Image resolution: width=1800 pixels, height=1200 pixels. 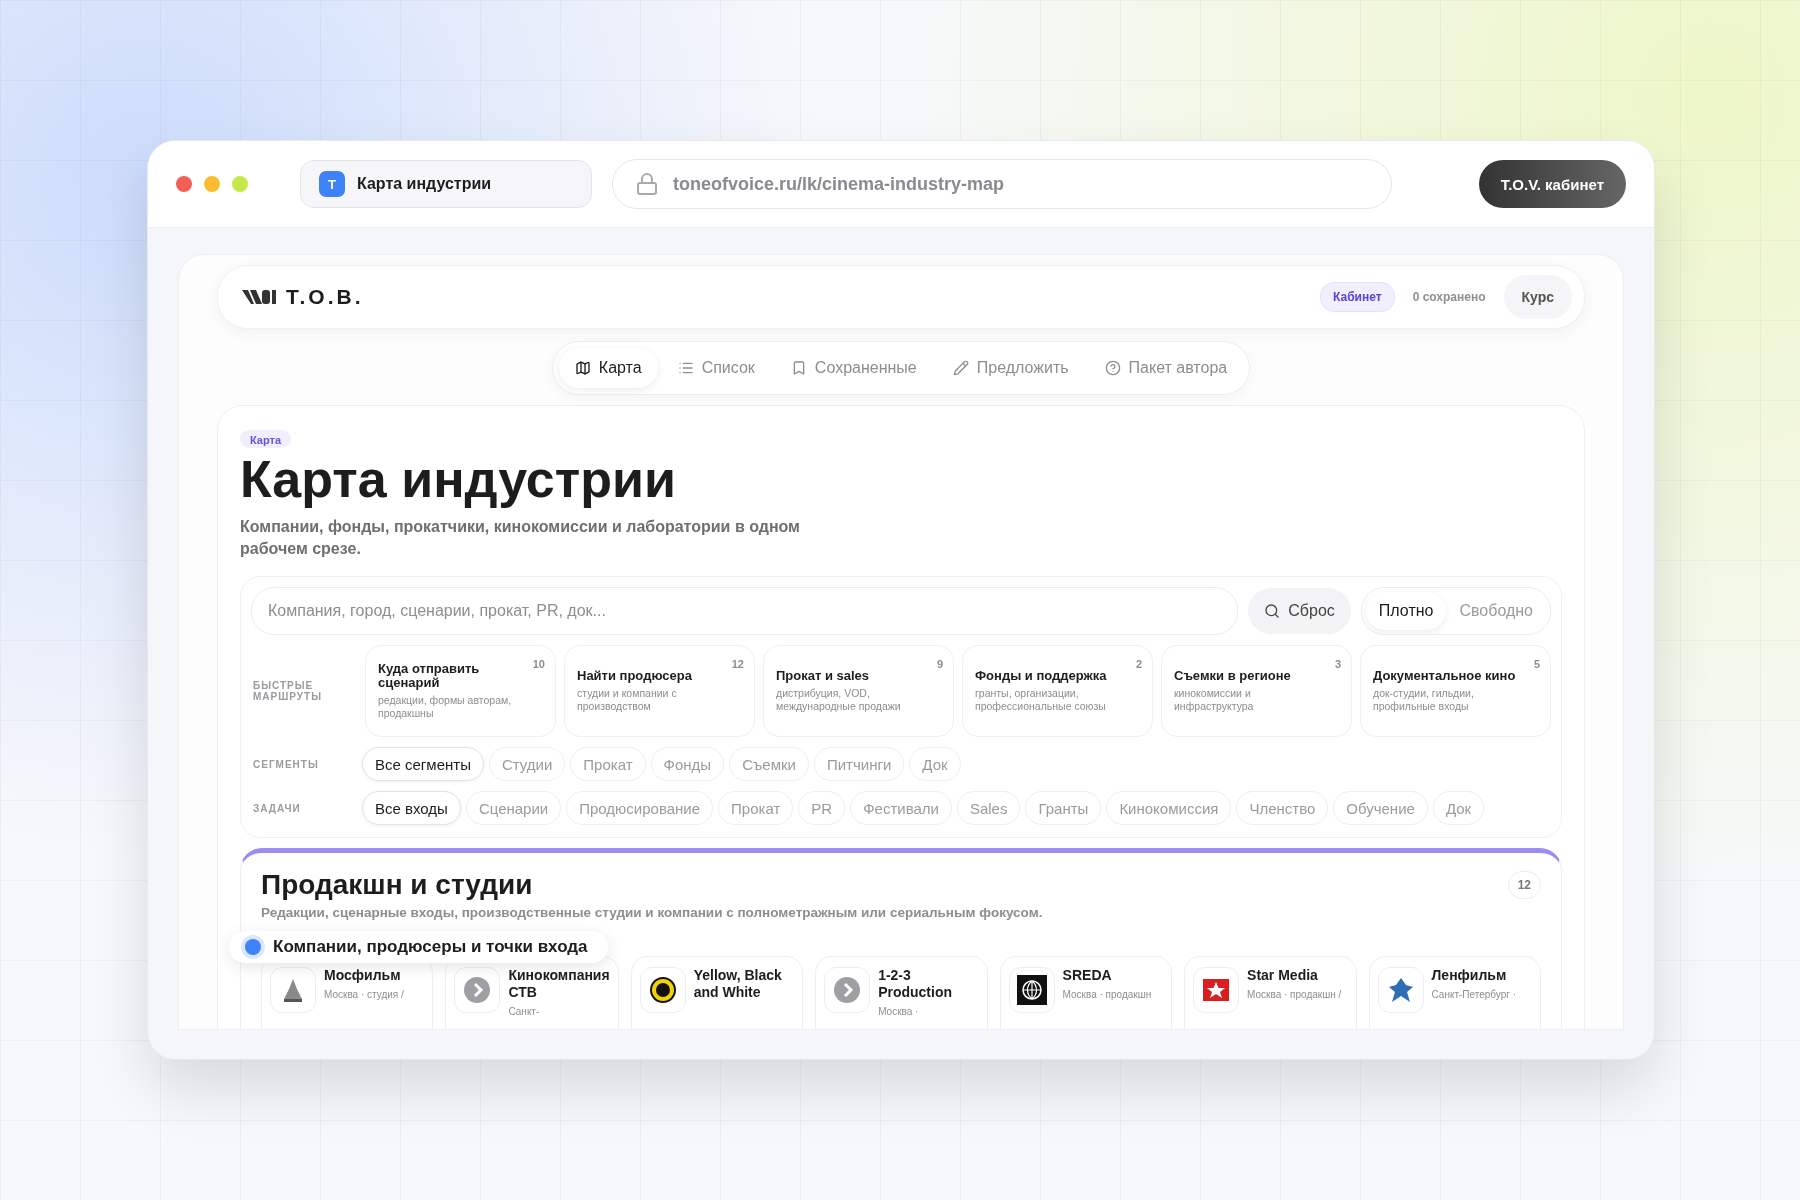 What do you see at coordinates (460, 691) in the screenshot?
I see `route-card: Куда отправить сценарий редакции, формы авторам, продакшны 10` at bounding box center [460, 691].